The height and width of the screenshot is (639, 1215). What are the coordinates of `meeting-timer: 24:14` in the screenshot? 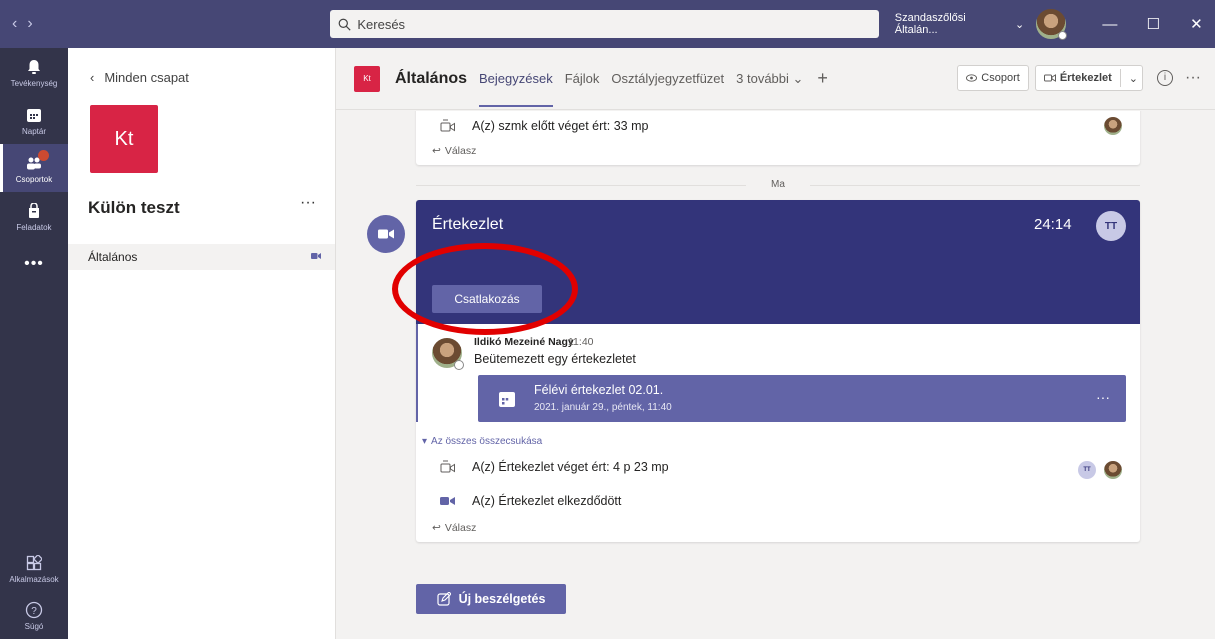 It's located at (1053, 224).